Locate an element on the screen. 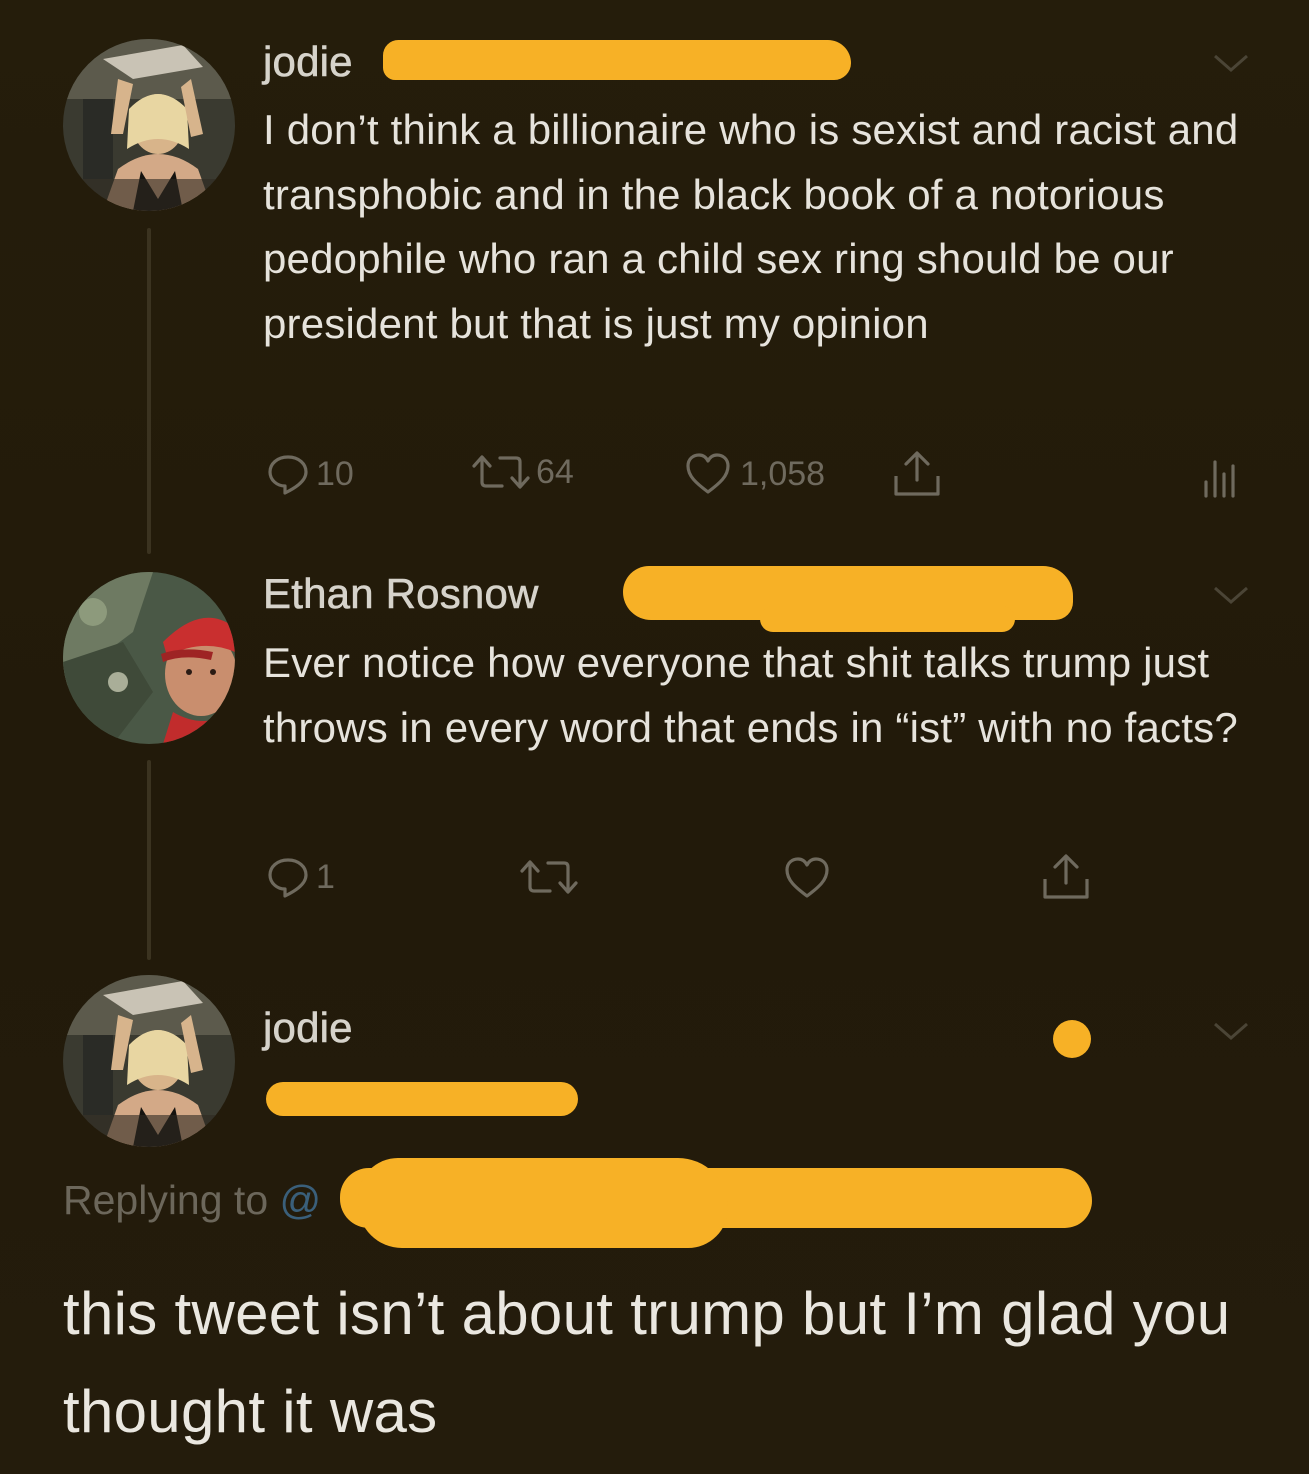 Image resolution: width=1309 pixels, height=1474 pixels. reply-handle: @ is located at coordinates (301, 1200).